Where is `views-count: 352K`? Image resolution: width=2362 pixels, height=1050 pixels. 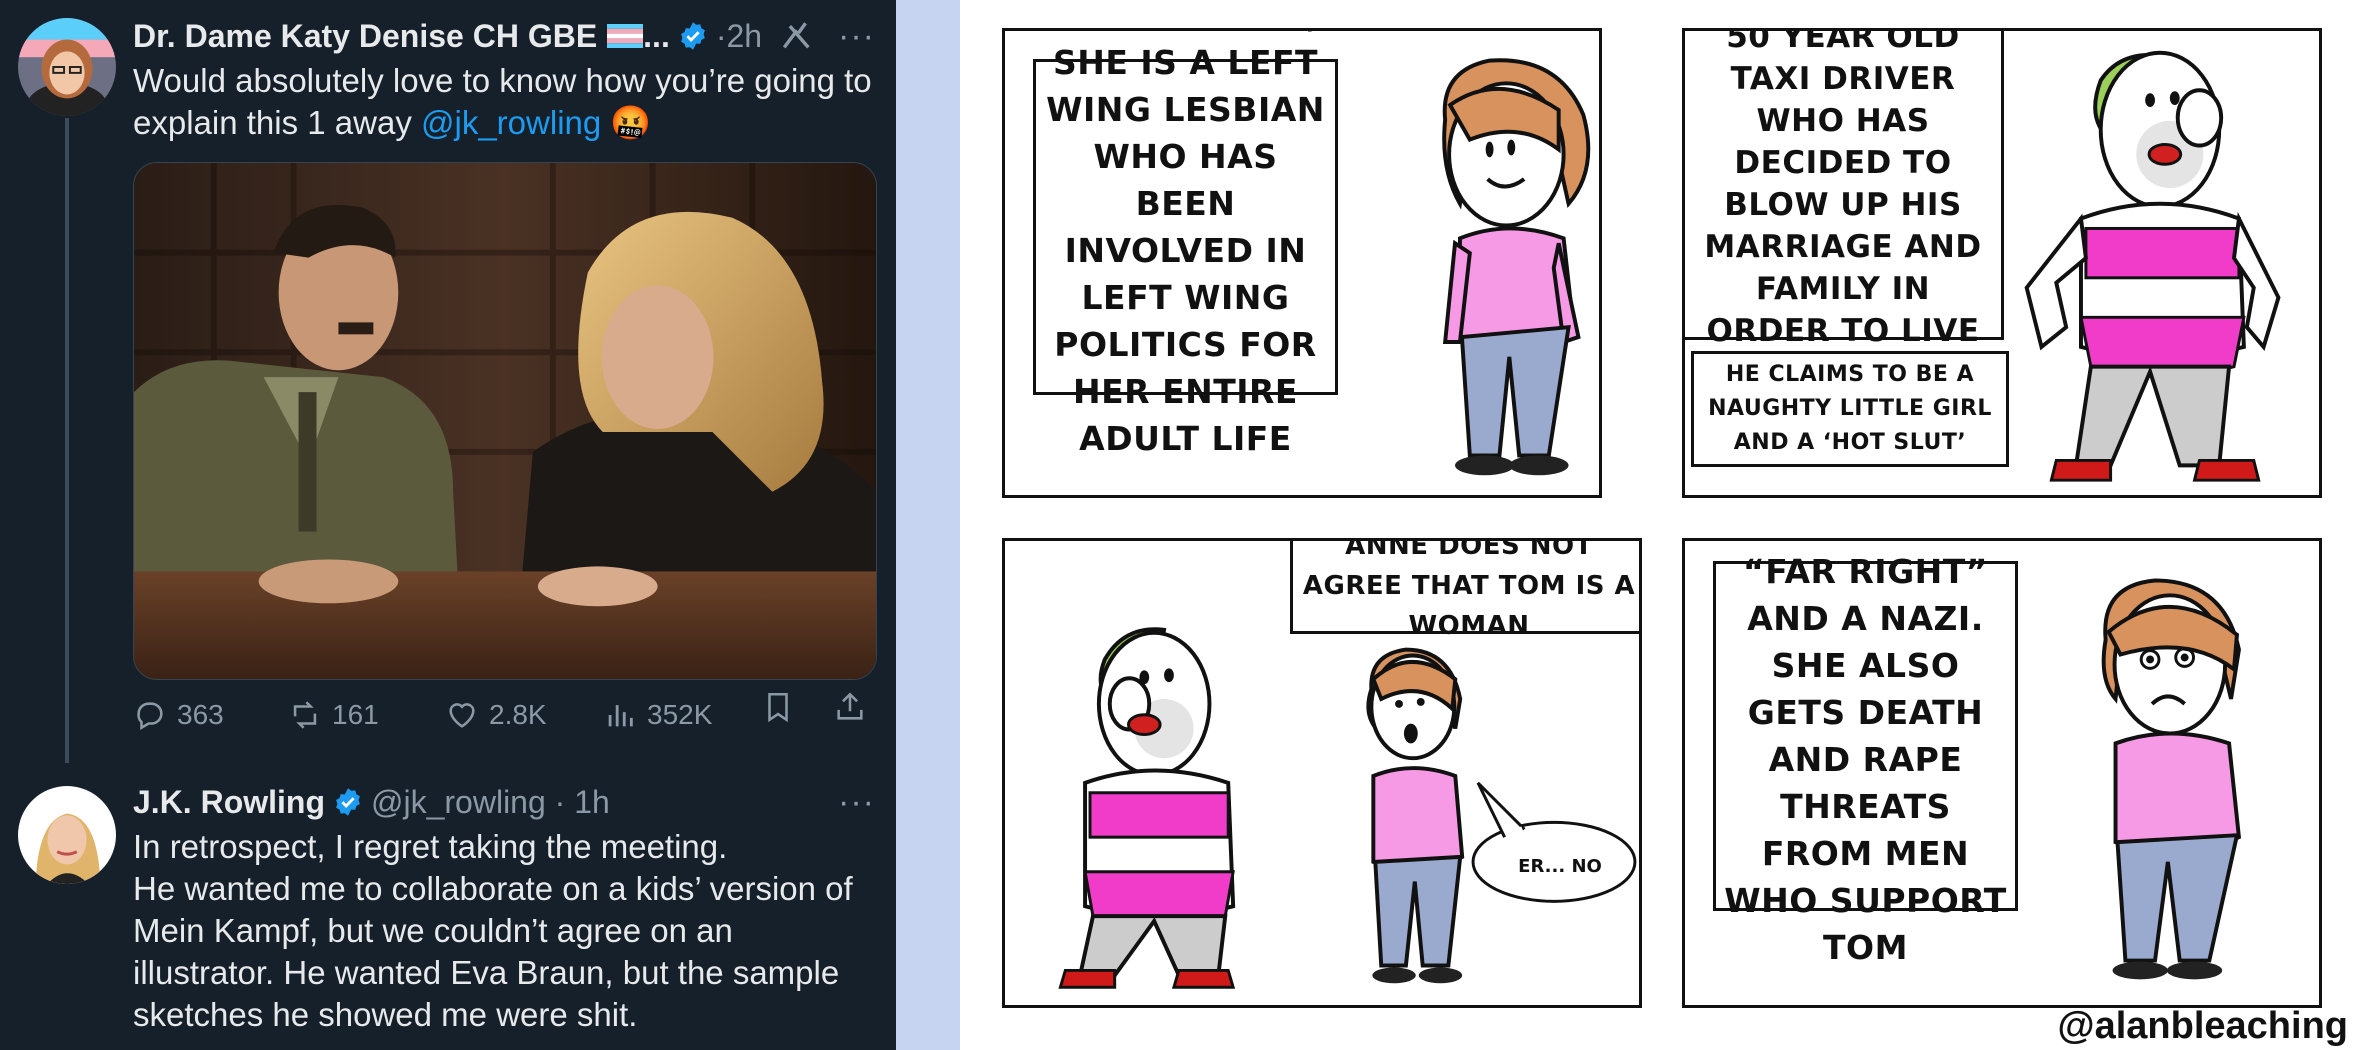 views-count: 352K is located at coordinates (680, 714).